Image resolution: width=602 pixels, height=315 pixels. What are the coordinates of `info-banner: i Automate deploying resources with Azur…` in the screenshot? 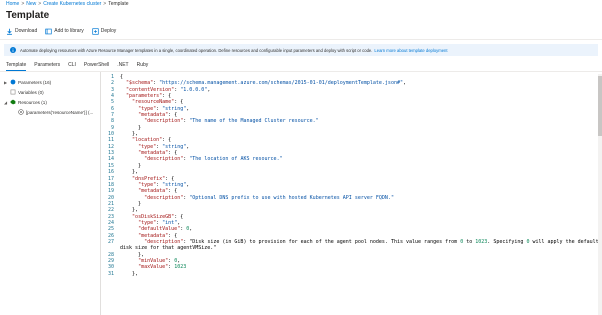 It's located at (301, 50).